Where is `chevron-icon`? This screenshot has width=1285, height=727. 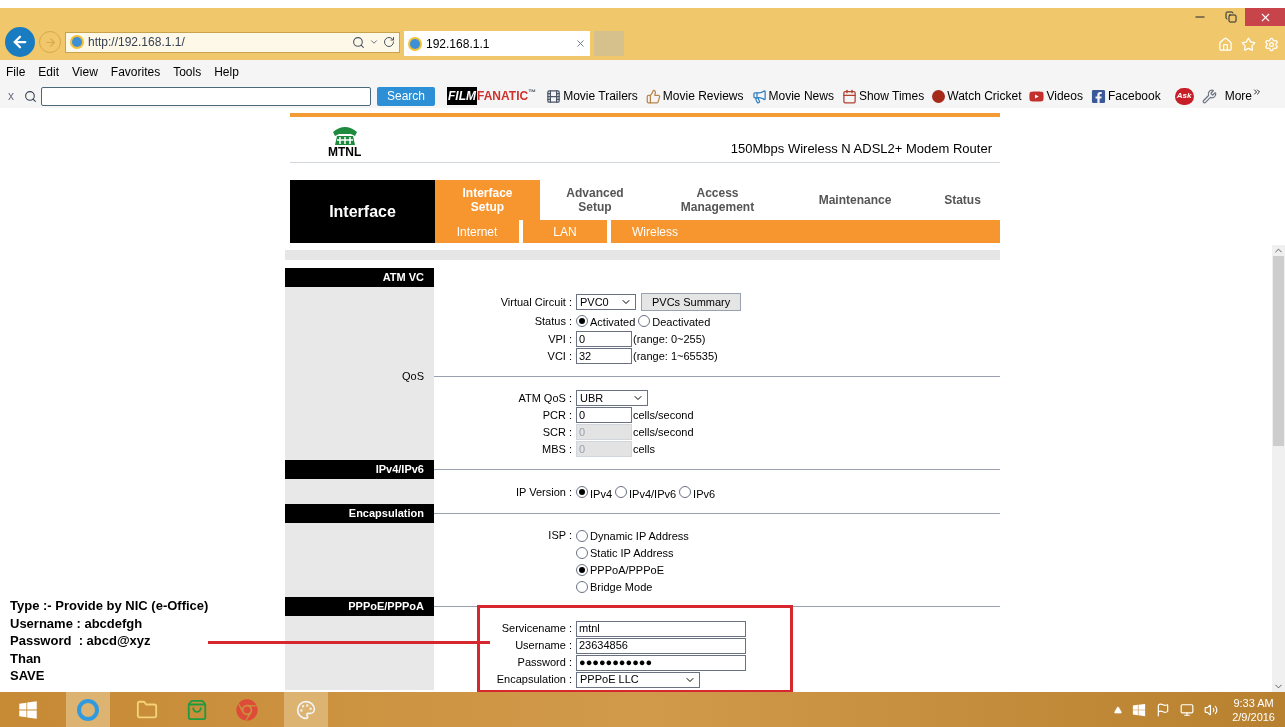
chevron-icon is located at coordinates (1257, 92).